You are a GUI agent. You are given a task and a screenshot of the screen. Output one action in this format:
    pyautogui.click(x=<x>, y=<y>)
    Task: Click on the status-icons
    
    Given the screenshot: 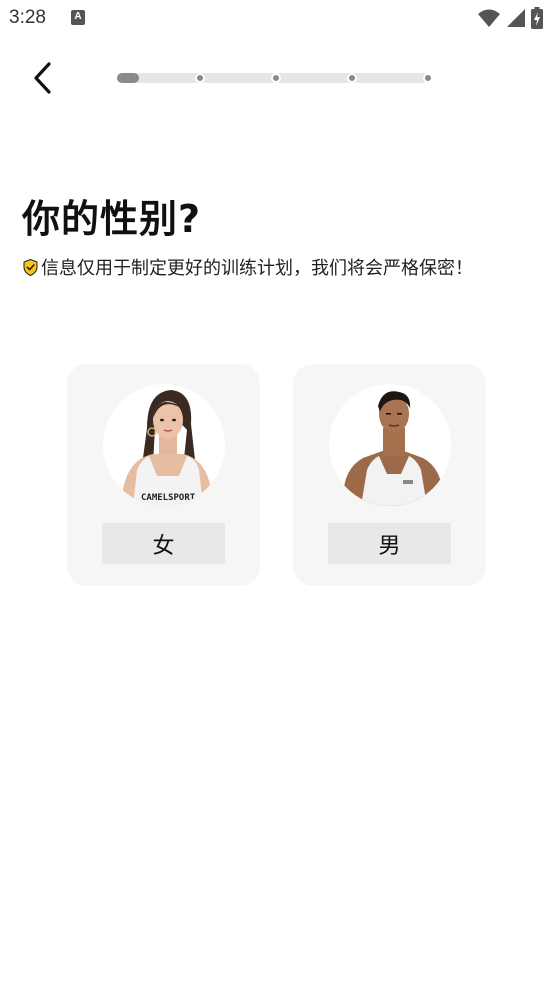 What is the action you would take?
    pyautogui.click(x=510, y=18)
    